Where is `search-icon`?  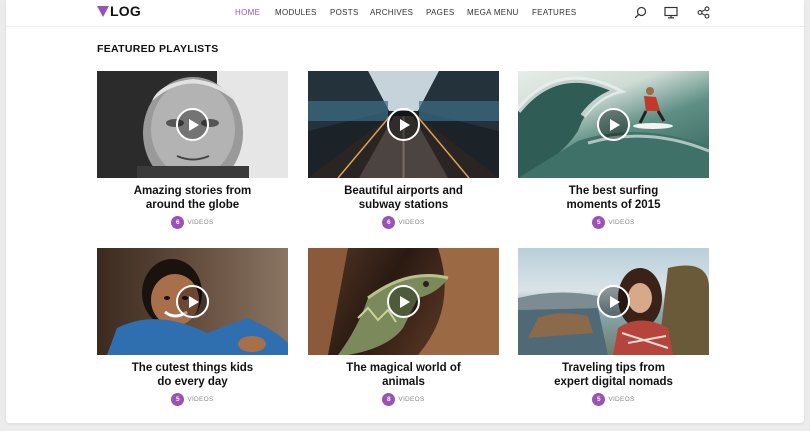
search-icon is located at coordinates (640, 12).